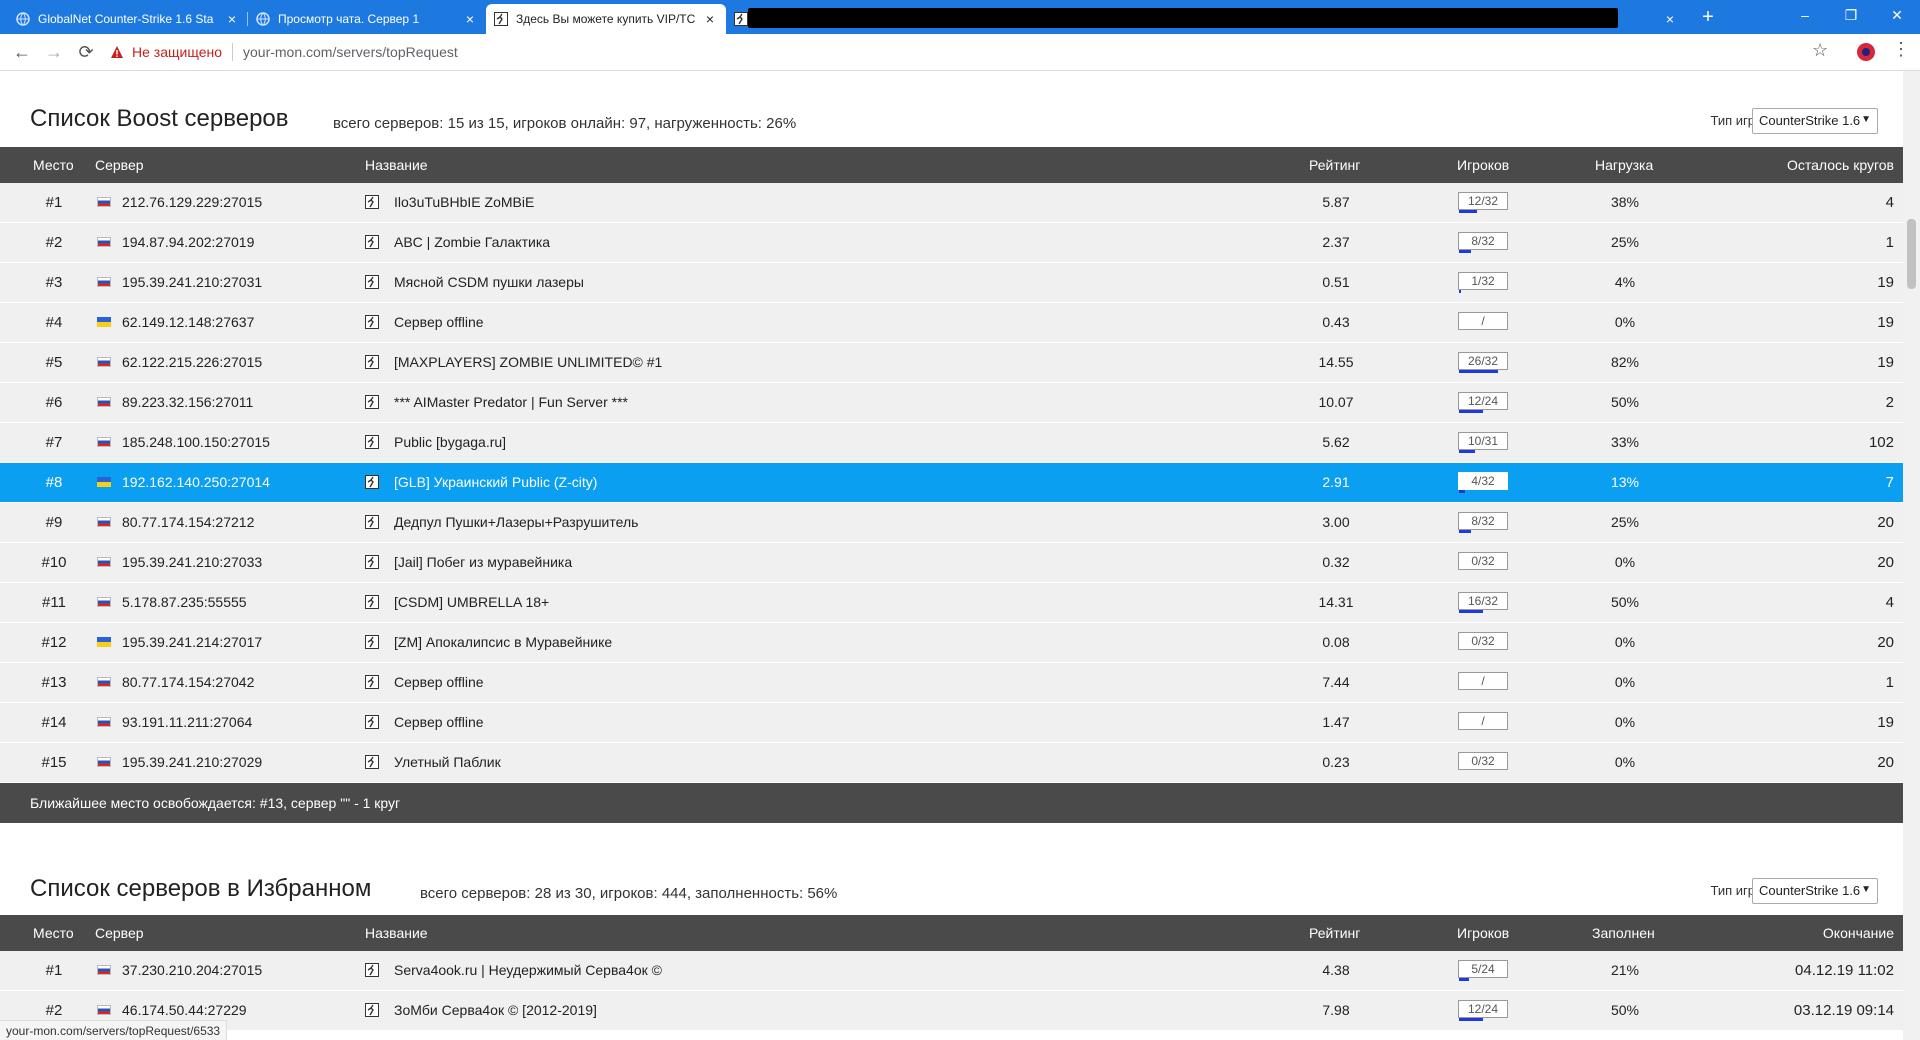  Describe the element at coordinates (450, 442) in the screenshot. I see `server-name: Public [bygaga.ru]` at that location.